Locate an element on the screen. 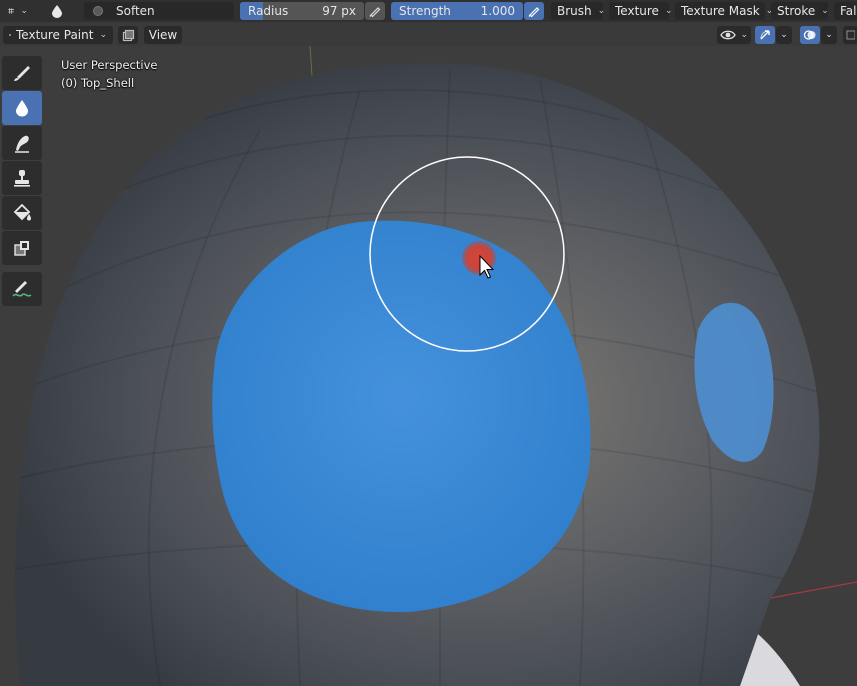 This screenshot has height=686, width=857. tool-soften is located at coordinates (22, 108).